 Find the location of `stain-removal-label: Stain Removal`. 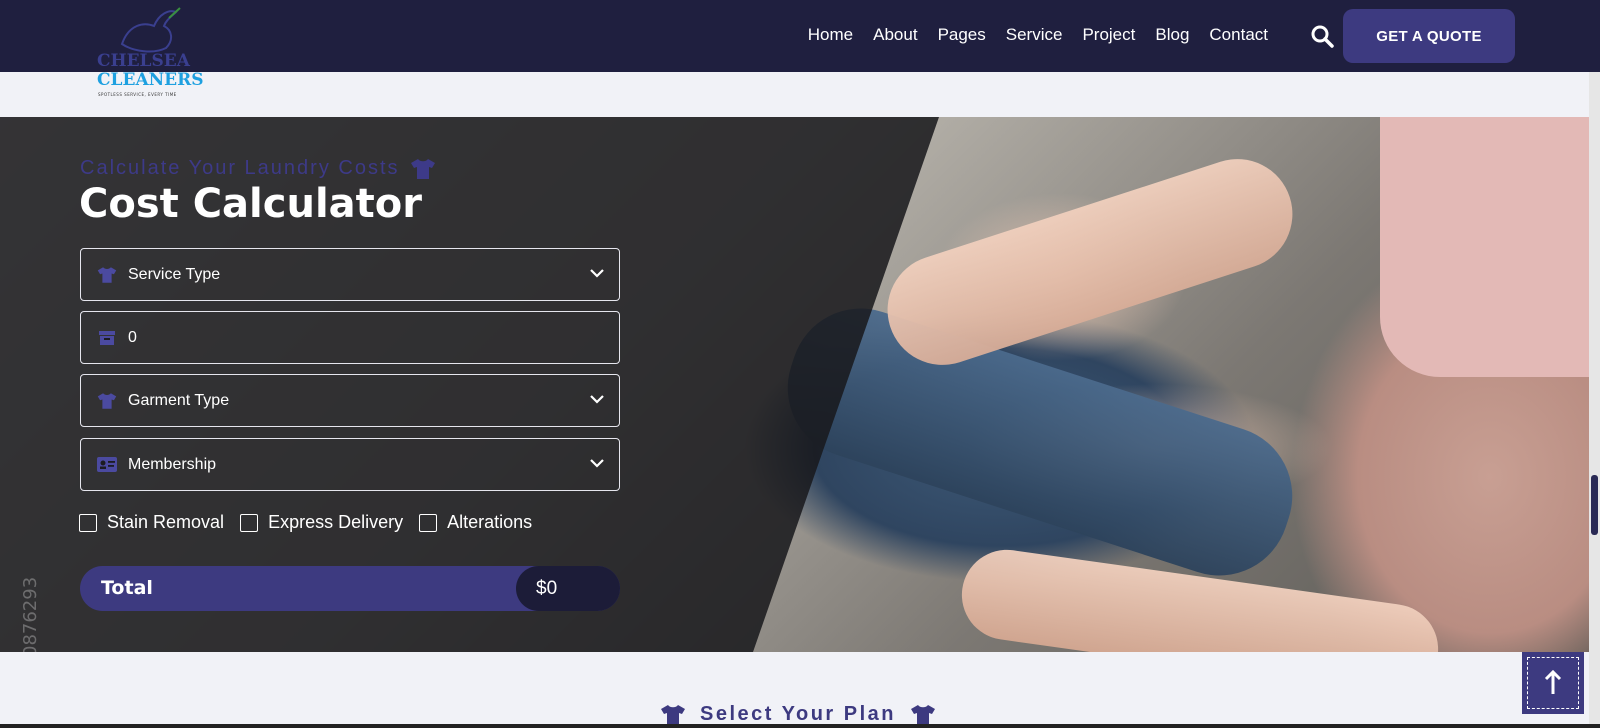

stain-removal-label: Stain Removal is located at coordinates (166, 522).